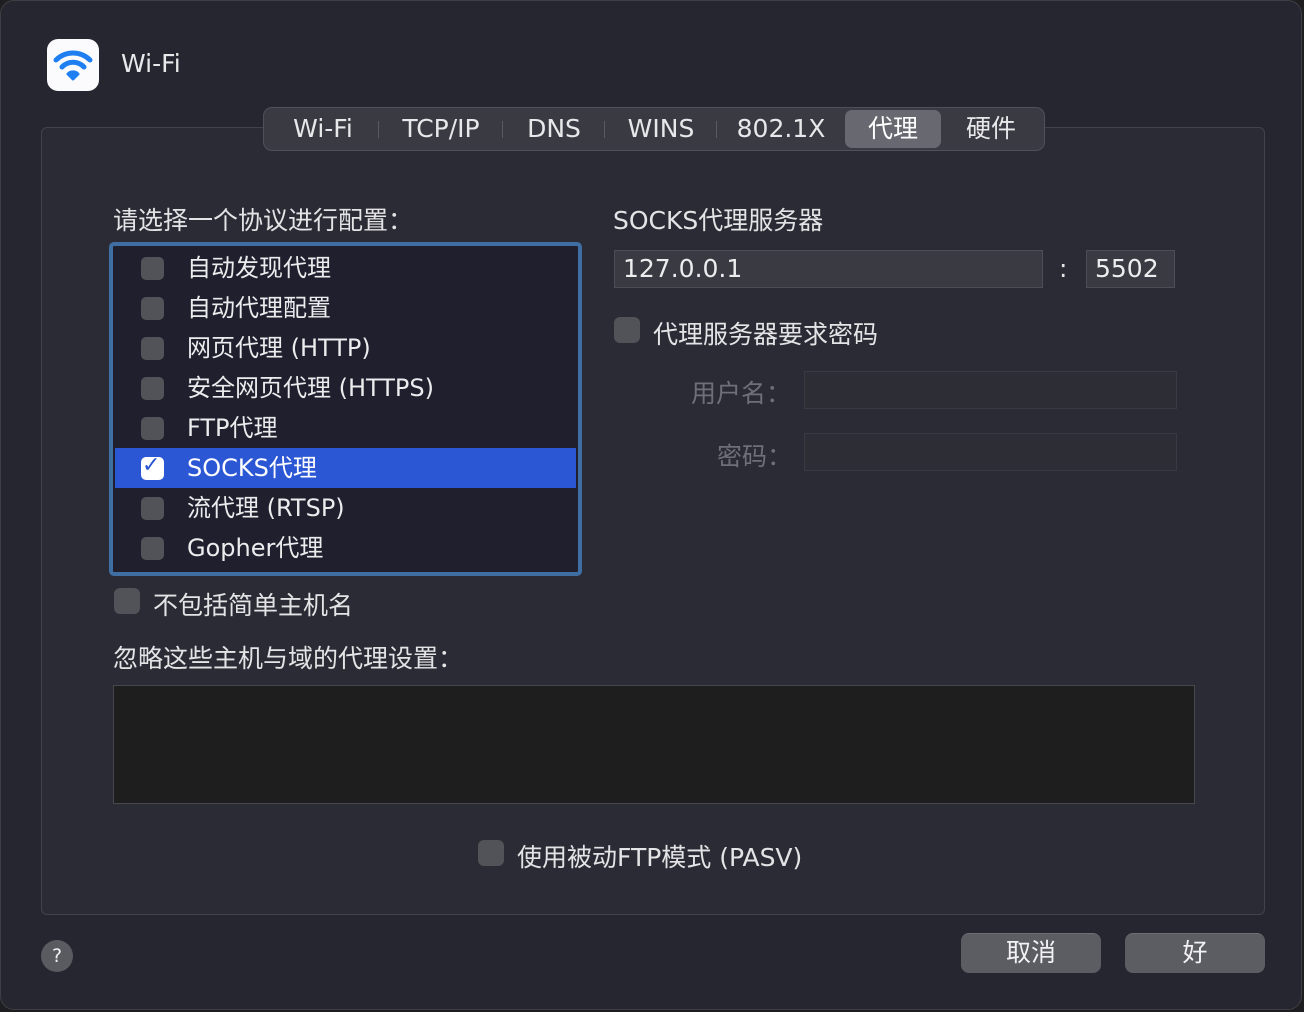  I want to click on tab-wifi: Wi-Fi, so click(323, 129).